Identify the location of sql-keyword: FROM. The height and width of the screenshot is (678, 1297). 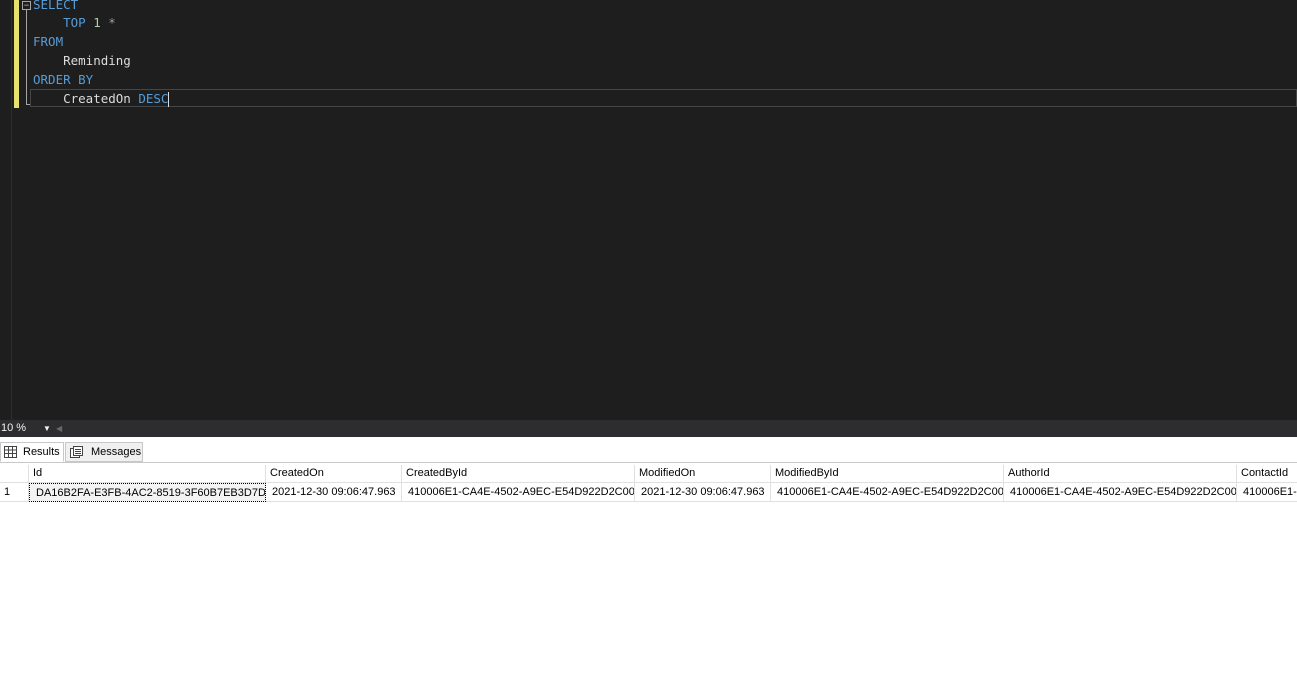
(48, 41).